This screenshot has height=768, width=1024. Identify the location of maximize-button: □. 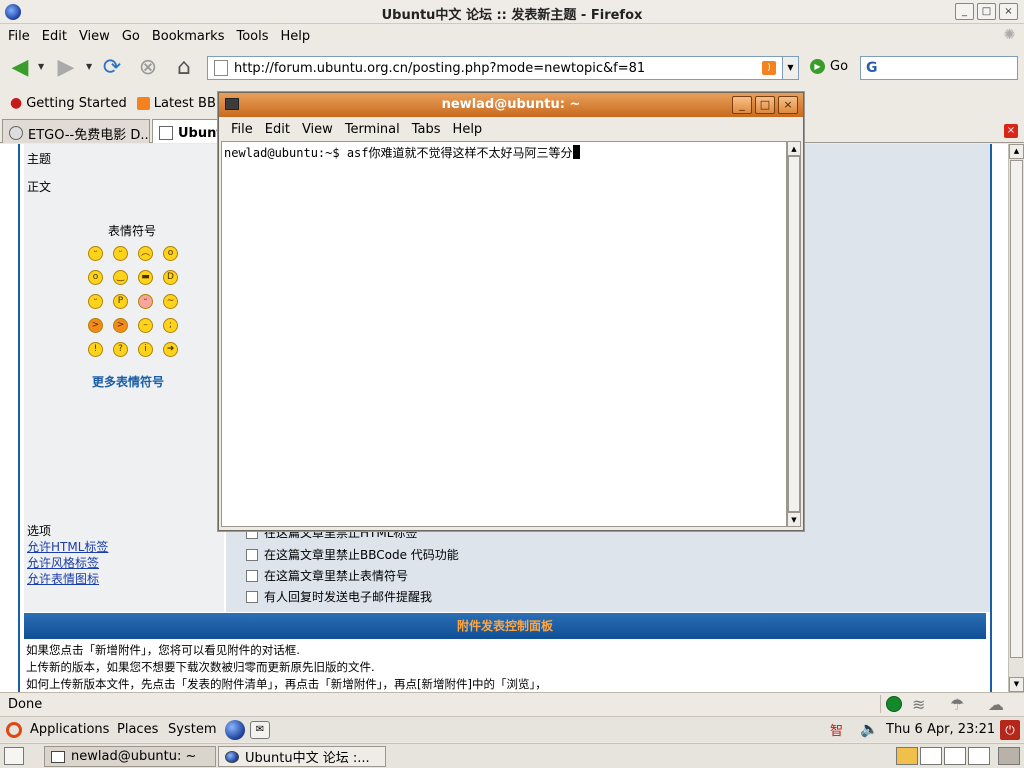
(986, 11).